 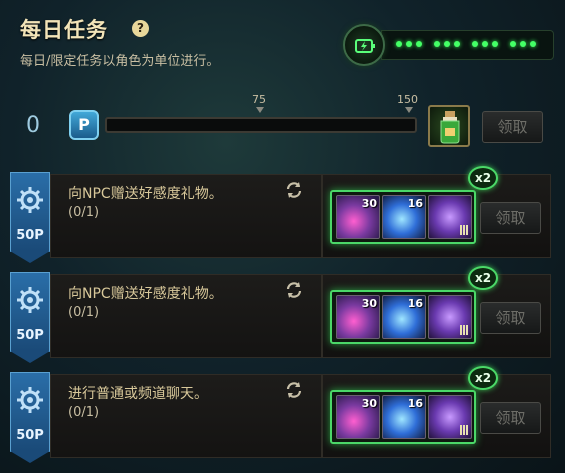 I want to click on panel-title: 每日任务, so click(x=64, y=30).